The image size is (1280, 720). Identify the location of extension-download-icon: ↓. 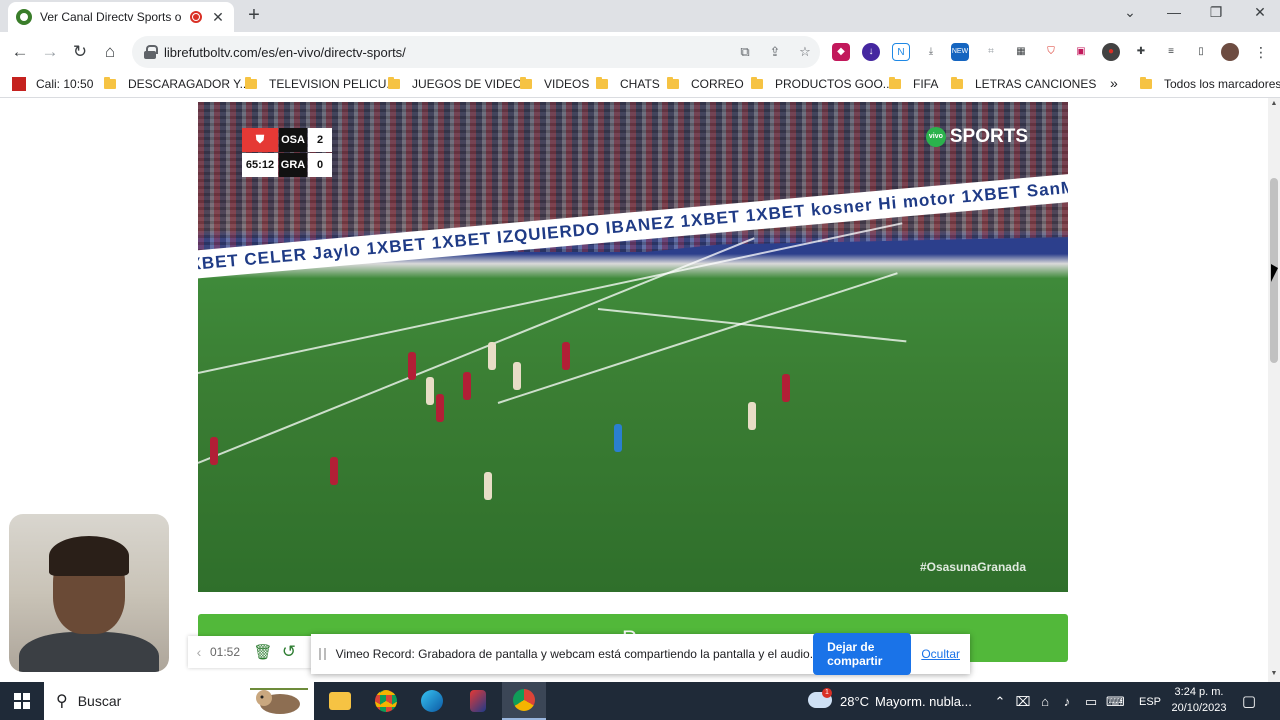
(871, 52).